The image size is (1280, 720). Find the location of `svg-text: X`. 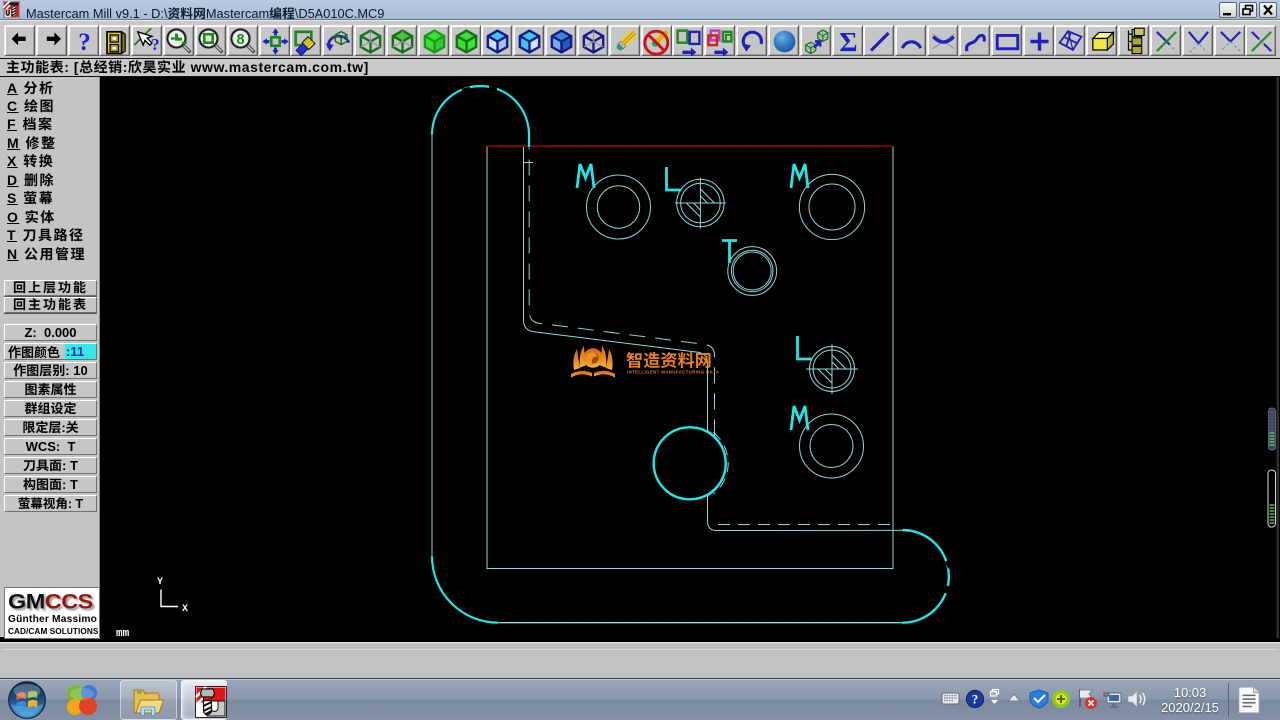

svg-text: X is located at coordinates (185, 609).